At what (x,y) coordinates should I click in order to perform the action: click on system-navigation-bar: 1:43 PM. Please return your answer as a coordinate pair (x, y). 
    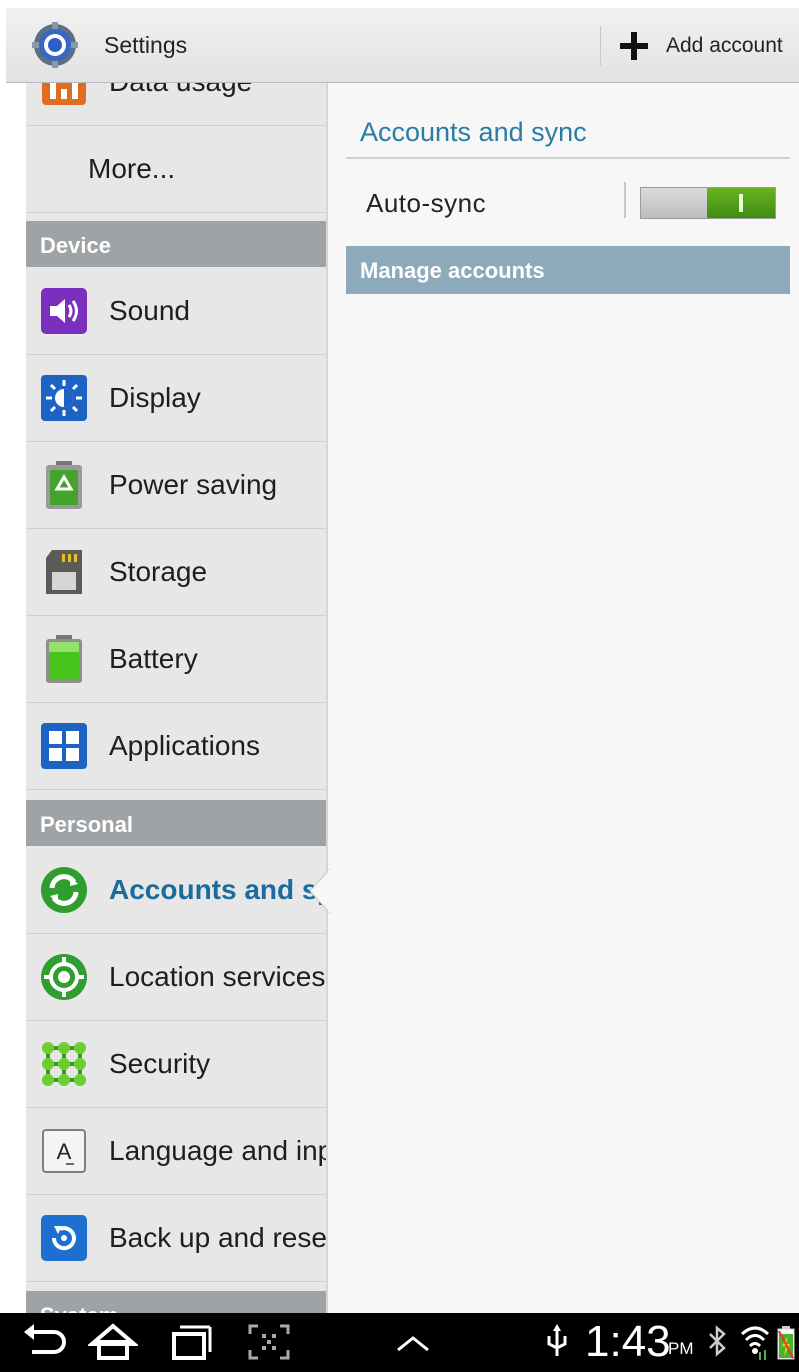
    Looking at the image, I should click on (399, 1342).